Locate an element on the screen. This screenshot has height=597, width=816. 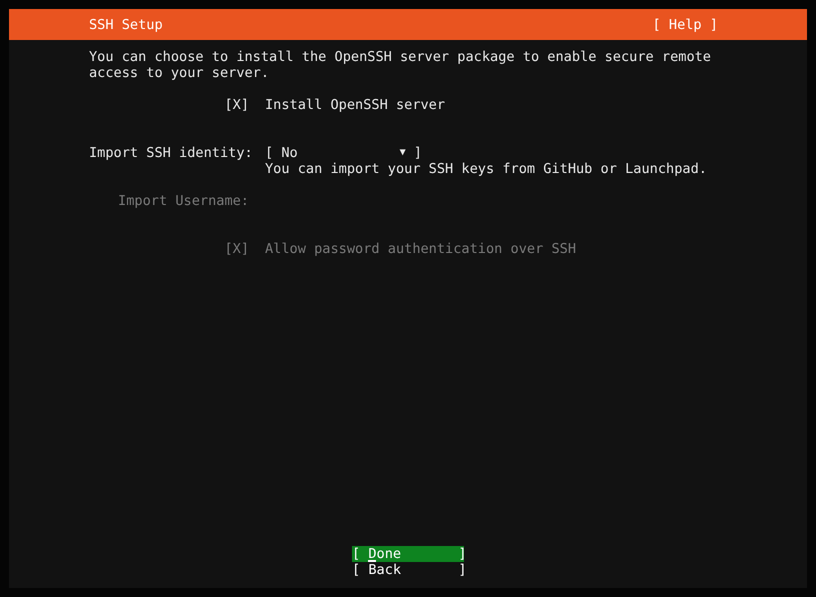
dropdown: [ No ▼ ] is located at coordinates (343, 153).